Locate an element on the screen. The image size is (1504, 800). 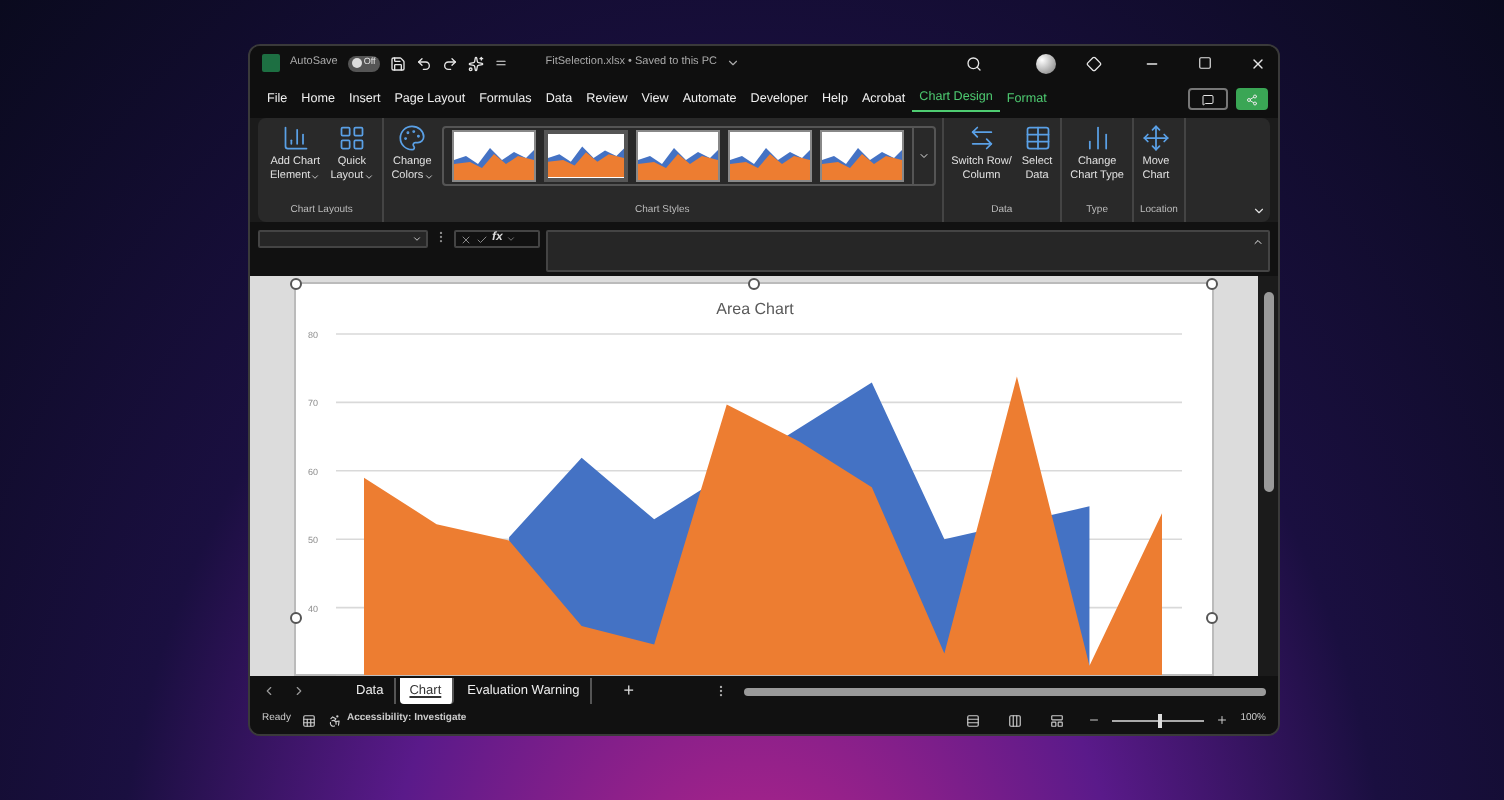
collapse-ribbon-icon is located at coordinates (1259, 211).